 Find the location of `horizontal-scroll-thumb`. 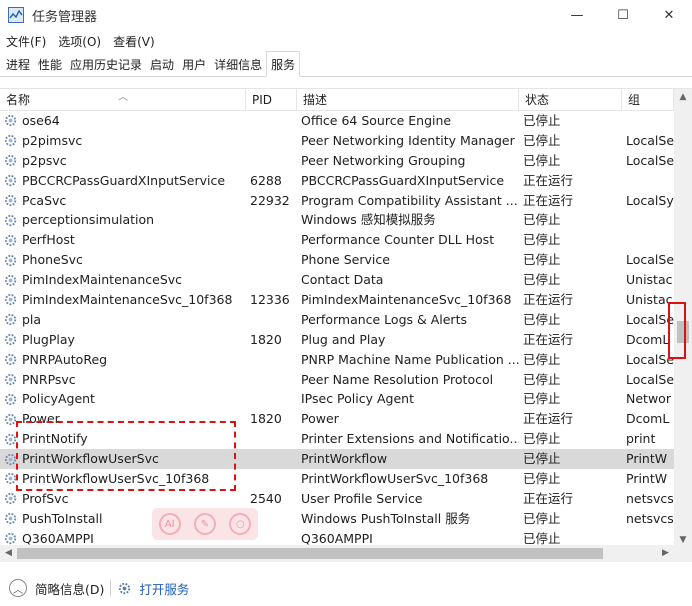

horizontal-scroll-thumb is located at coordinates (310, 553).